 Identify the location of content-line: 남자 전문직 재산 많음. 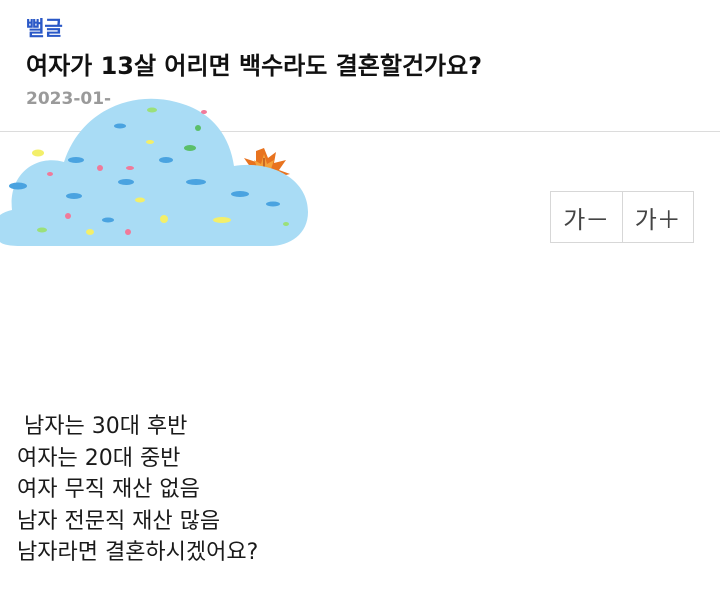
(119, 521).